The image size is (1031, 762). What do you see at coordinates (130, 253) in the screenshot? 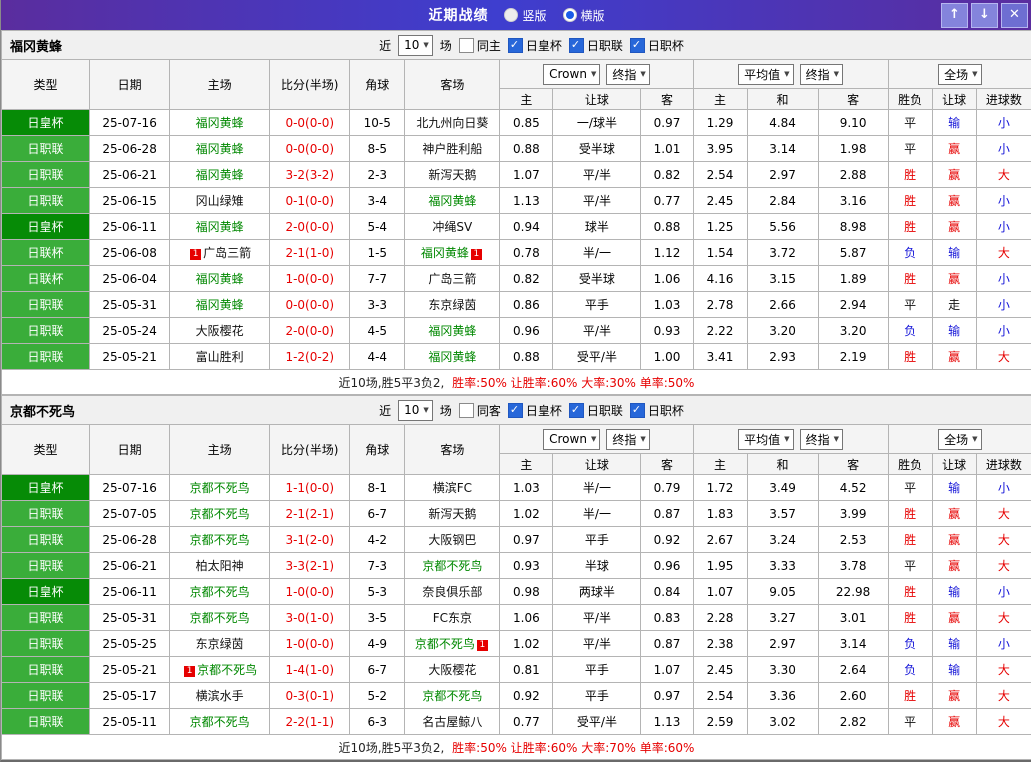
I see `match-date: 25-06-08` at bounding box center [130, 253].